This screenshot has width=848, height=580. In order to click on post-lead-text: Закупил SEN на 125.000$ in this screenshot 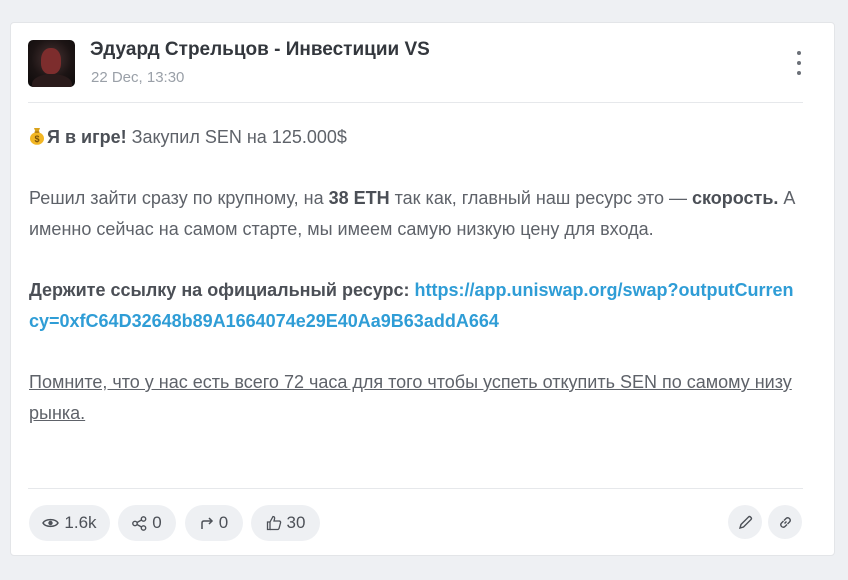, I will do `click(236, 137)`.